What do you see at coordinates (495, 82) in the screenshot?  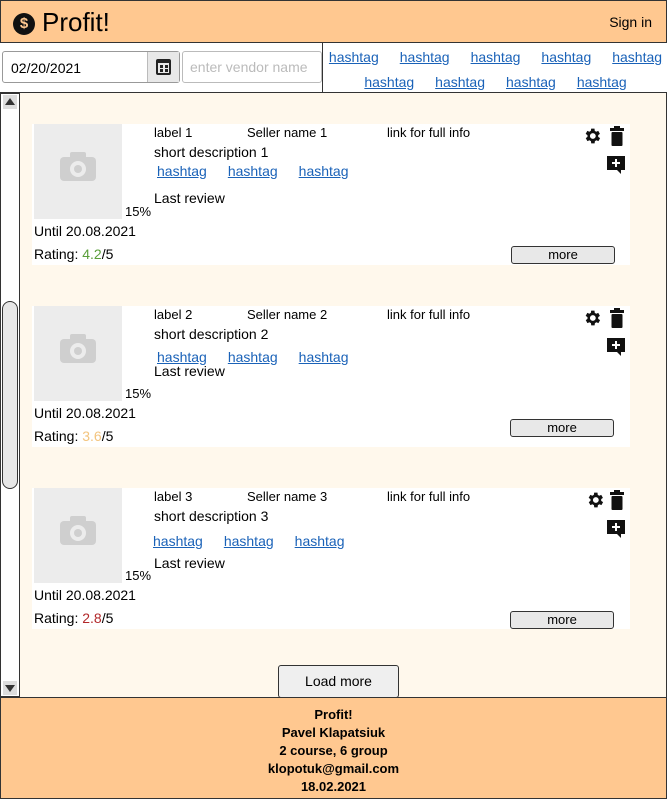 I see `hashtag-row-2: hashtag hashtag hashtag hashtag` at bounding box center [495, 82].